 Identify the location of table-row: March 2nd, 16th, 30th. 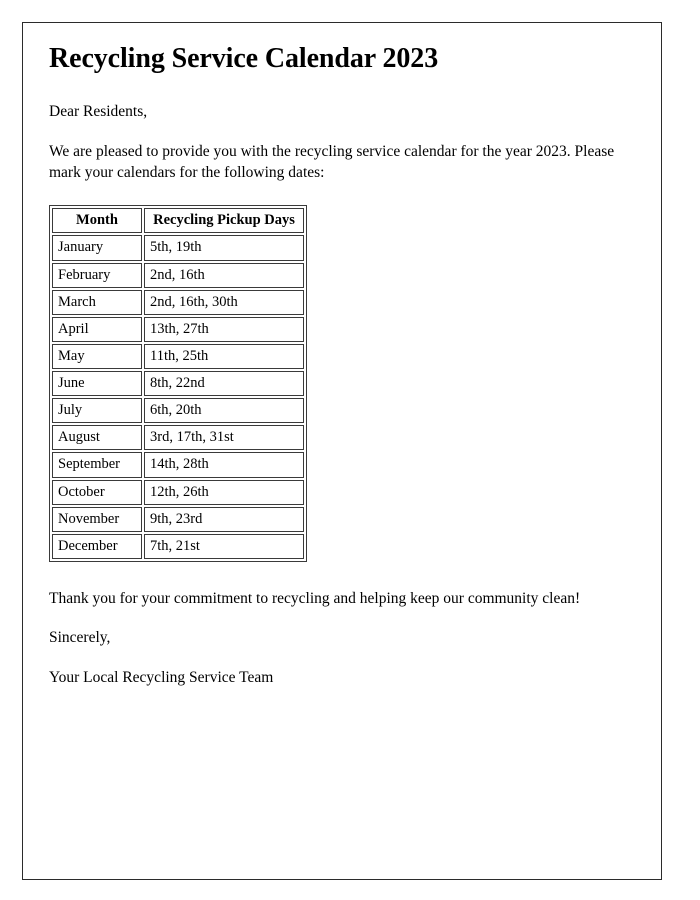
(178, 302).